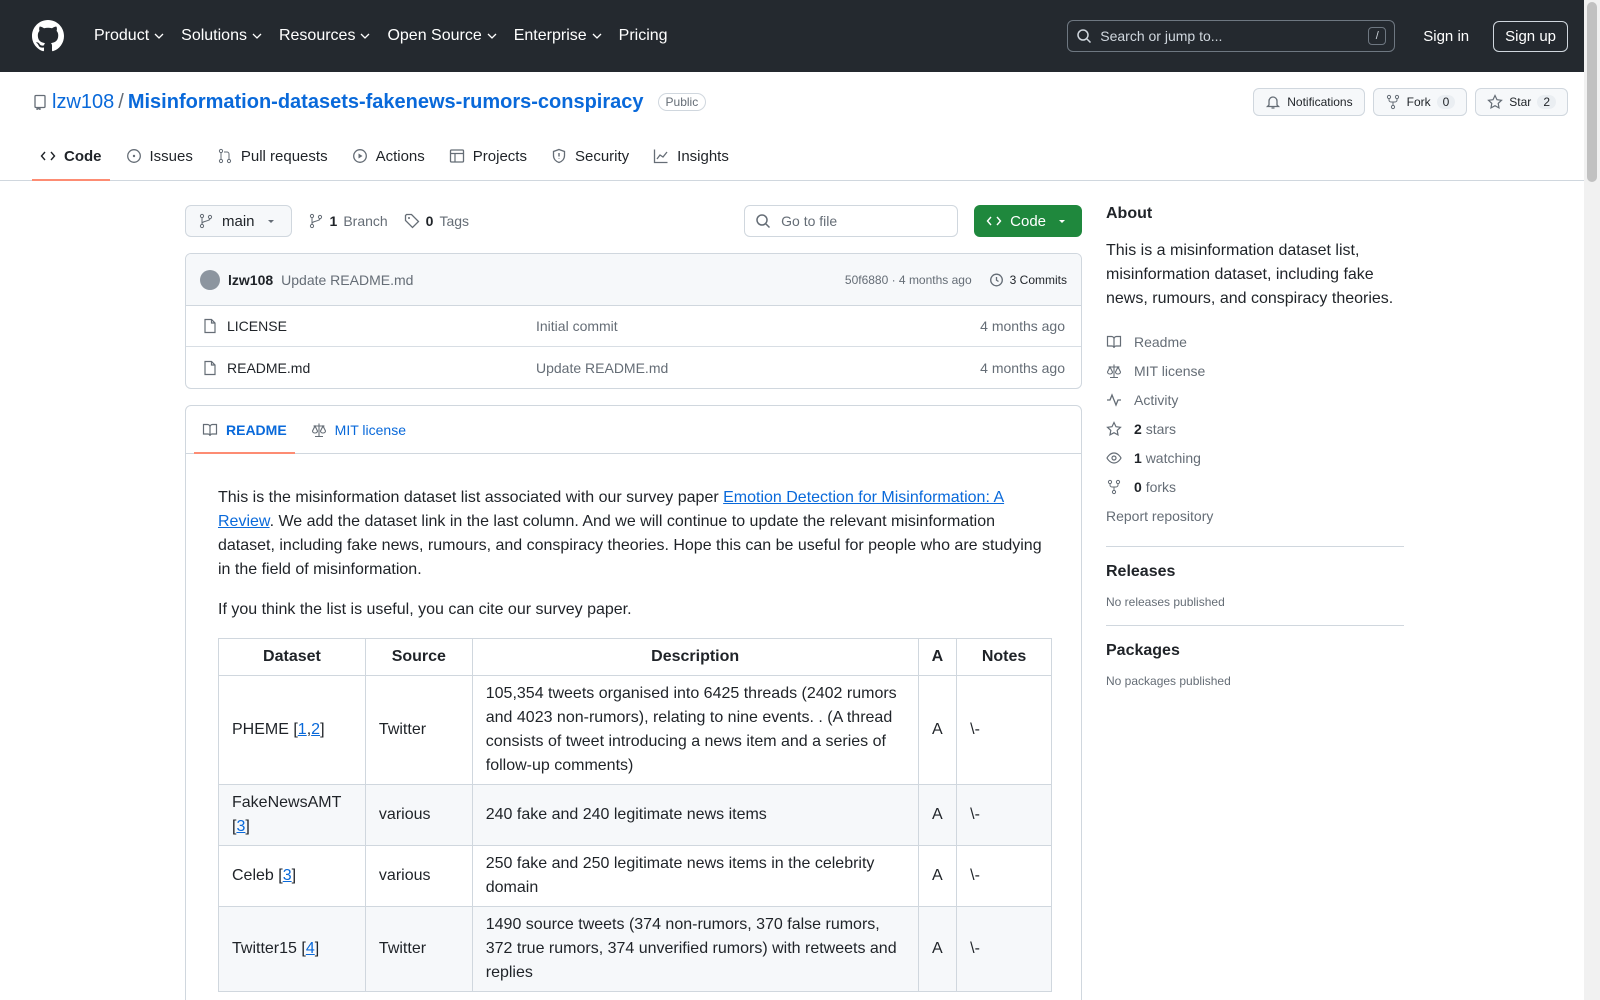  Describe the element at coordinates (758, 368) in the screenshot. I see `file-commit-link: Update README.md` at that location.